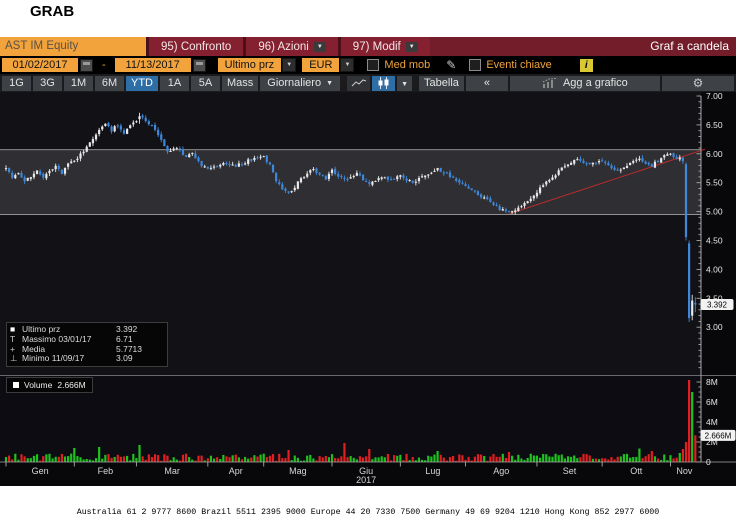  I want to click on legend-swatch-icon, so click(16, 385).